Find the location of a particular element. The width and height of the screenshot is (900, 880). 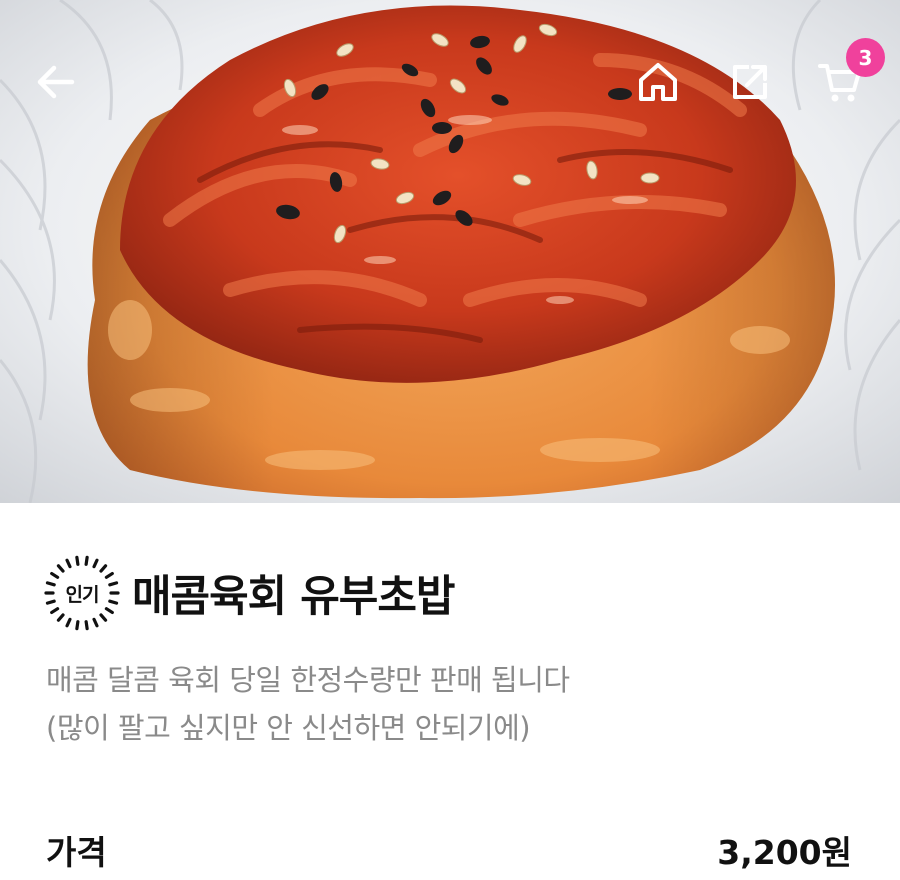

price-label: 가격 is located at coordinates (76, 852).